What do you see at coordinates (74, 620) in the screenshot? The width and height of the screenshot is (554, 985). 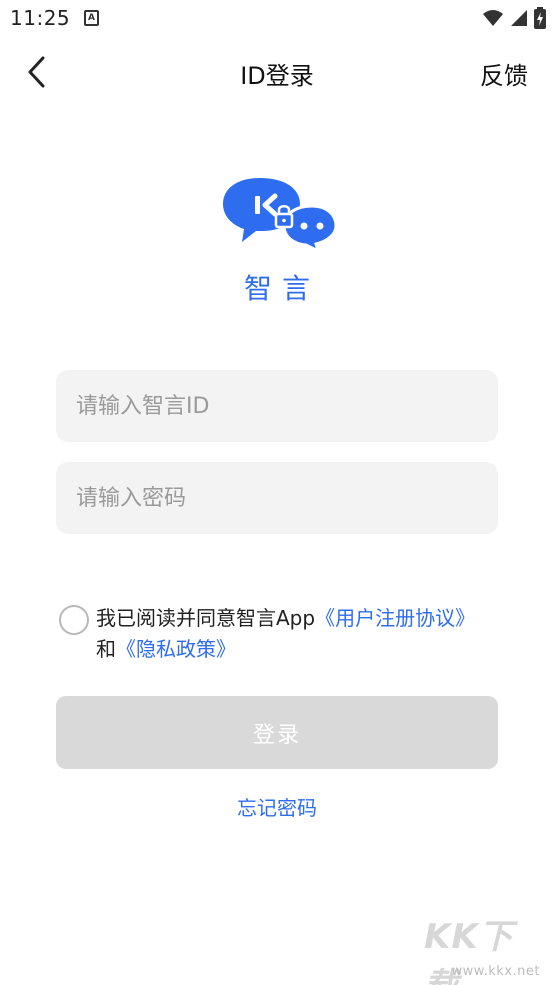 I see `agreement-checkbox` at bounding box center [74, 620].